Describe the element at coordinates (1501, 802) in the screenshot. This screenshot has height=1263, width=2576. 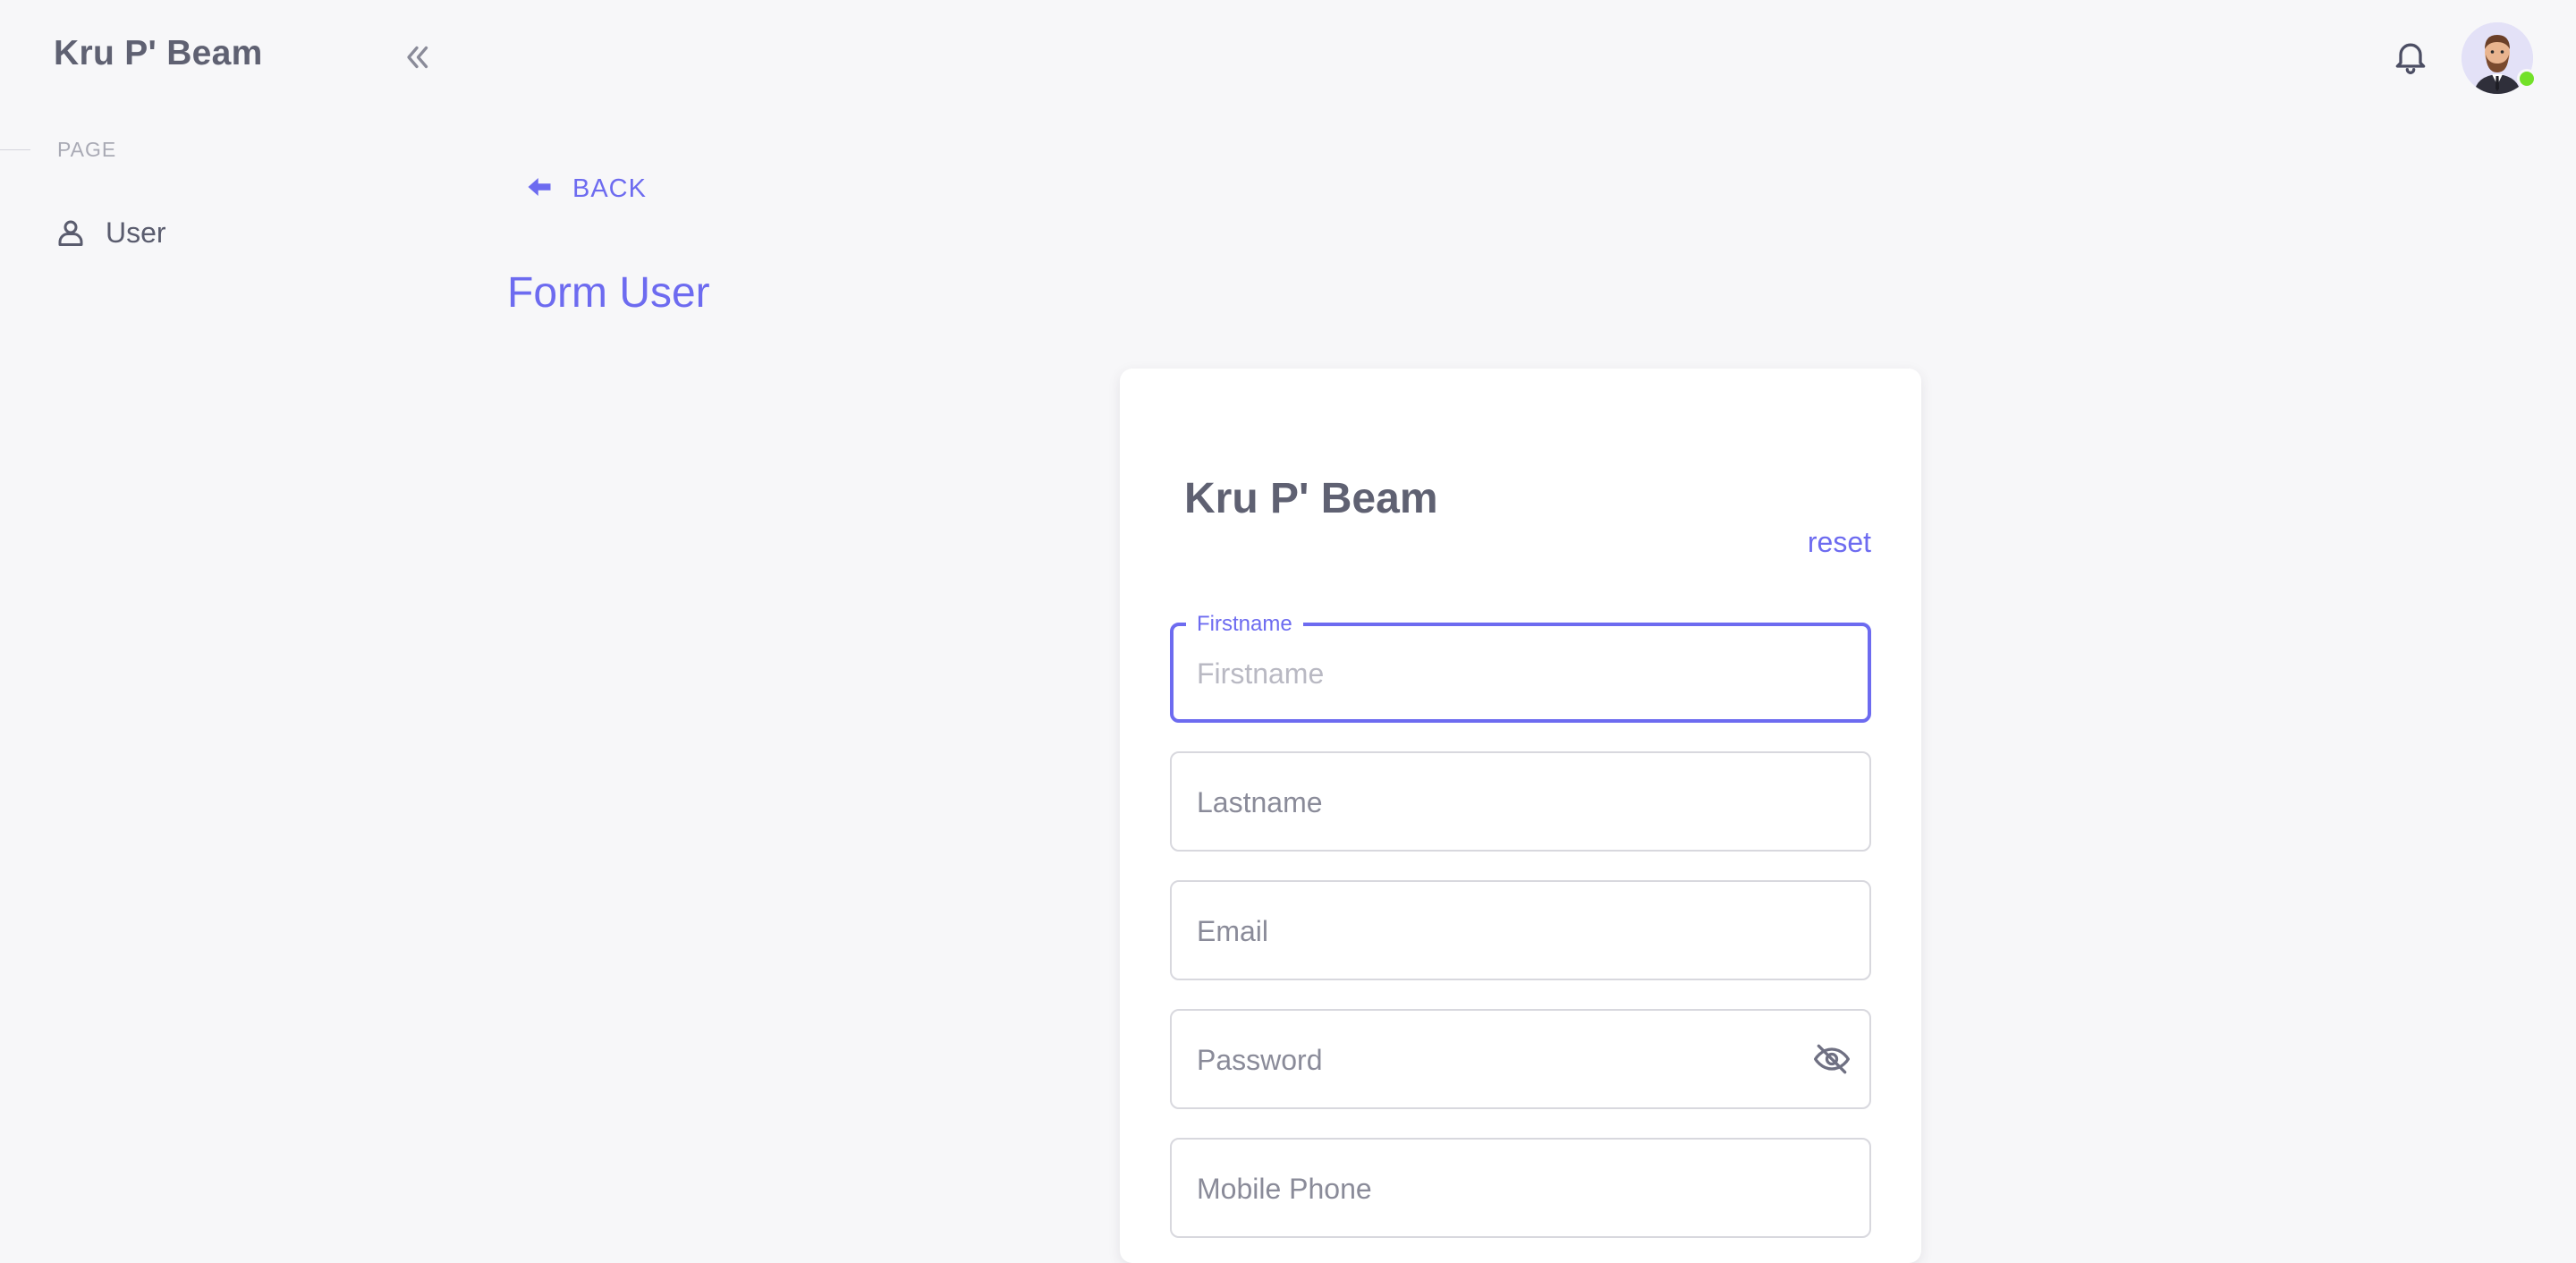
I see `lastname-input` at that location.